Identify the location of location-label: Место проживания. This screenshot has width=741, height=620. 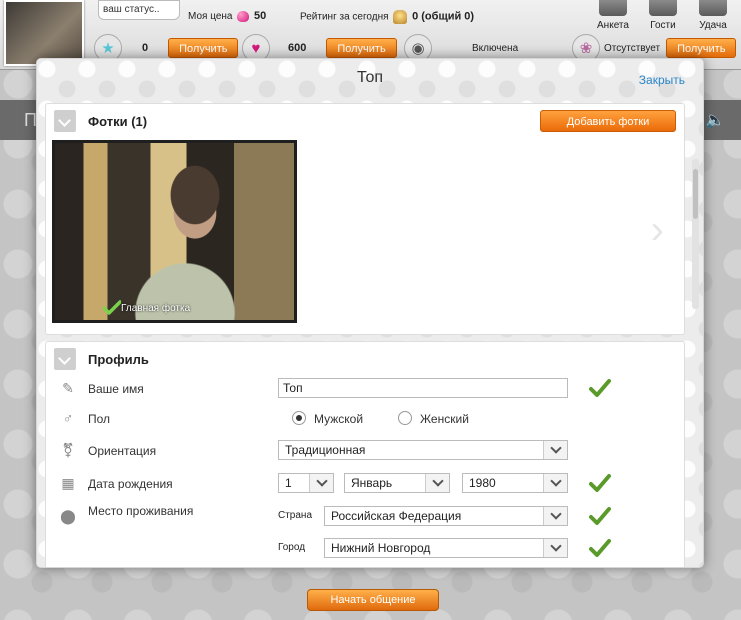
(141, 511).